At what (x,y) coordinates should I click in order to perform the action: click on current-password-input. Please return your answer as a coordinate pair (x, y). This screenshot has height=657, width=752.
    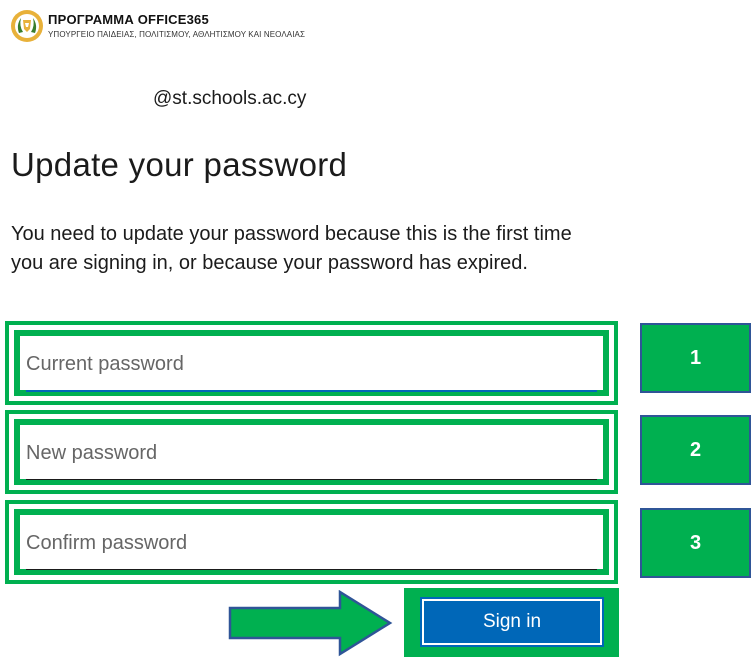
    Looking at the image, I should click on (315, 364).